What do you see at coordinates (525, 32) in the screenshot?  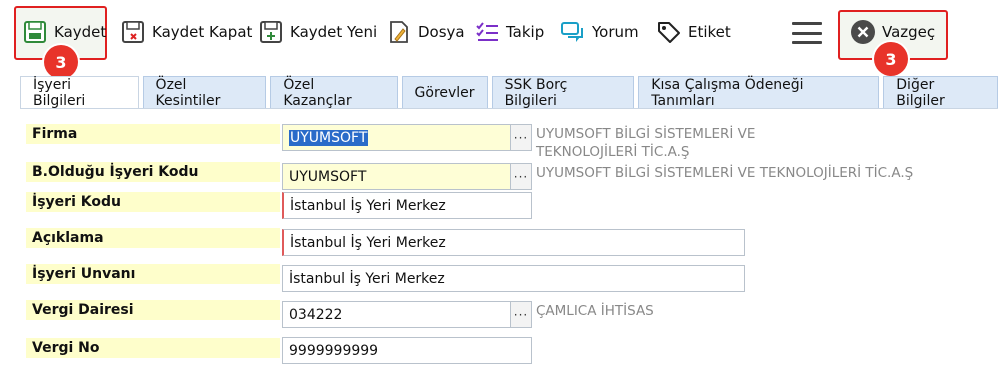 I see `follow-label: Takip` at bounding box center [525, 32].